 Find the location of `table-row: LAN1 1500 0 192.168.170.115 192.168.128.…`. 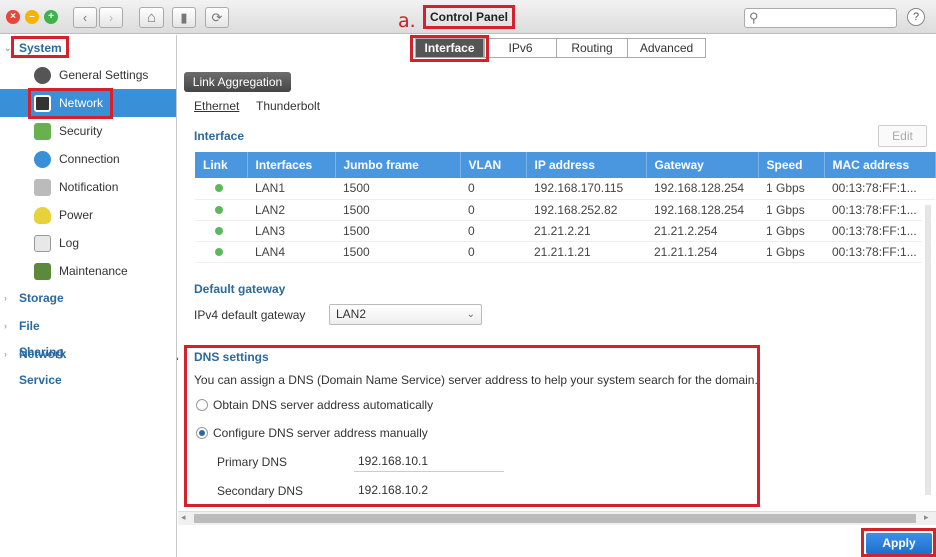

table-row: LAN1 1500 0 192.168.170.115 192.168.128.… is located at coordinates (565, 189).